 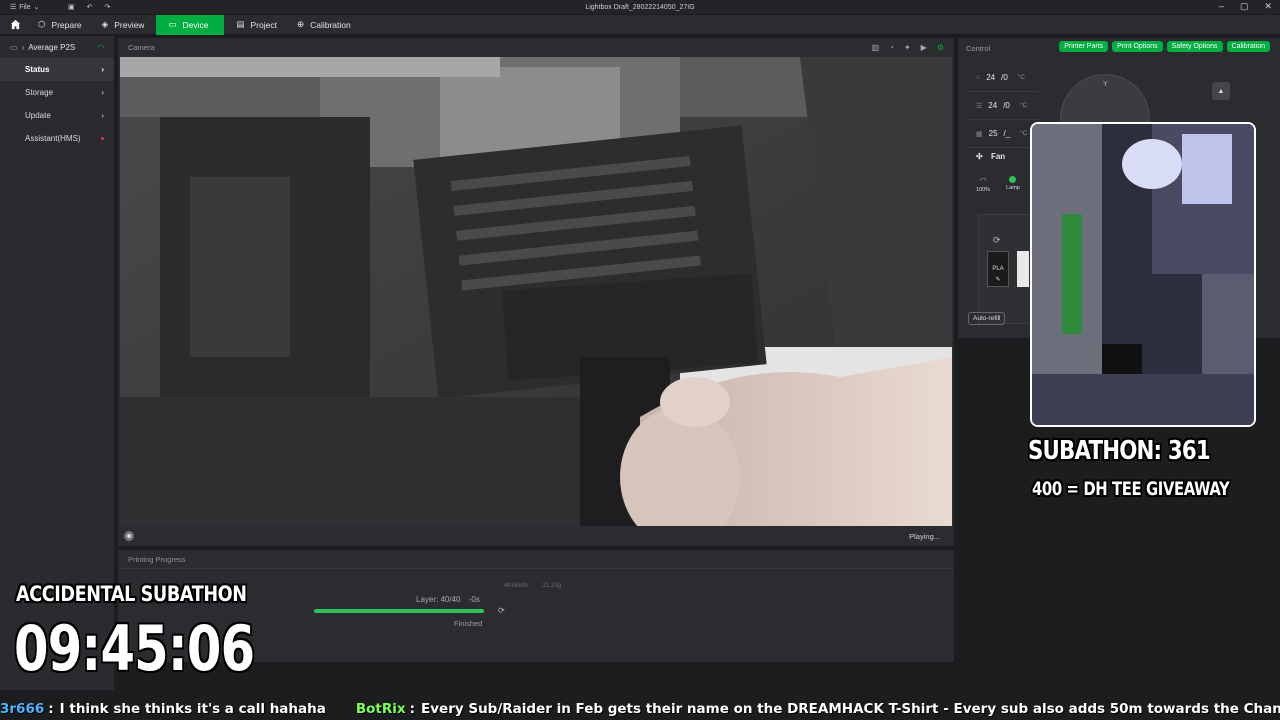 I want to click on wifi-icon: ◠, so click(x=101, y=47).